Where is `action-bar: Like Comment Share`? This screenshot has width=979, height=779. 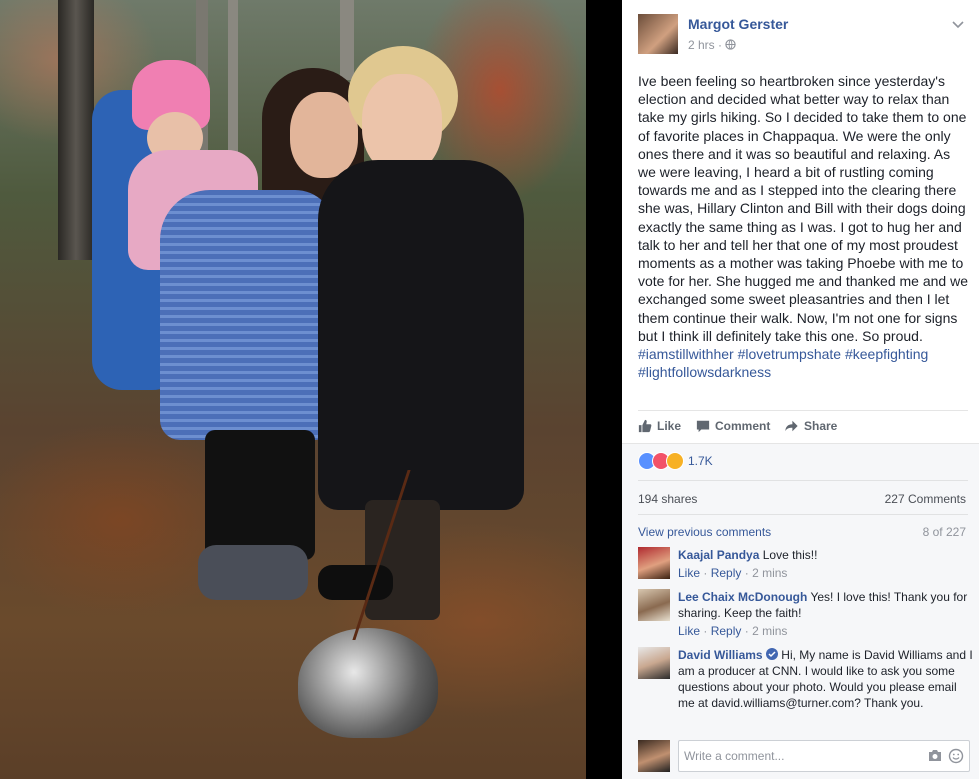 action-bar: Like Comment Share is located at coordinates (803, 426).